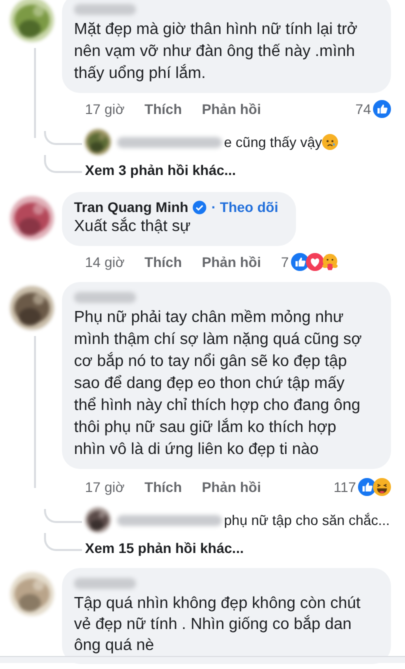 This screenshot has height=669, width=405. What do you see at coordinates (218, 625) in the screenshot?
I see `comment-text: Tập quá nhìn không đẹp không còn chút vẻ đẹp nữ tính . Nhìn giống co bắp dan ông quá nè` at bounding box center [218, 625].